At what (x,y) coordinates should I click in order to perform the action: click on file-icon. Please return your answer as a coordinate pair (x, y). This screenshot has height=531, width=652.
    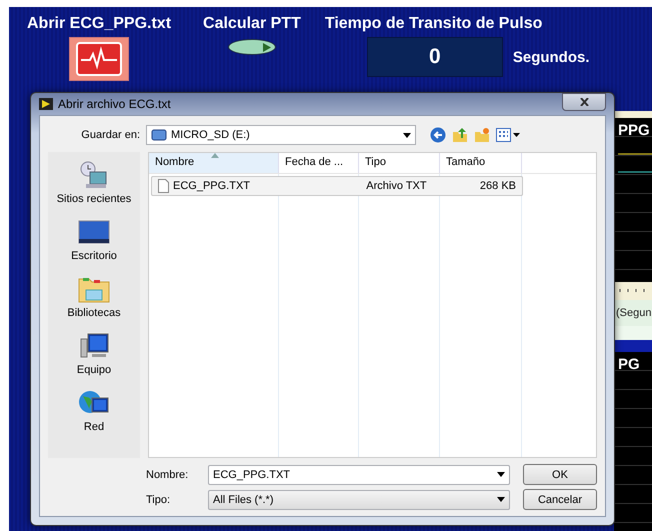
    Looking at the image, I should click on (163, 186).